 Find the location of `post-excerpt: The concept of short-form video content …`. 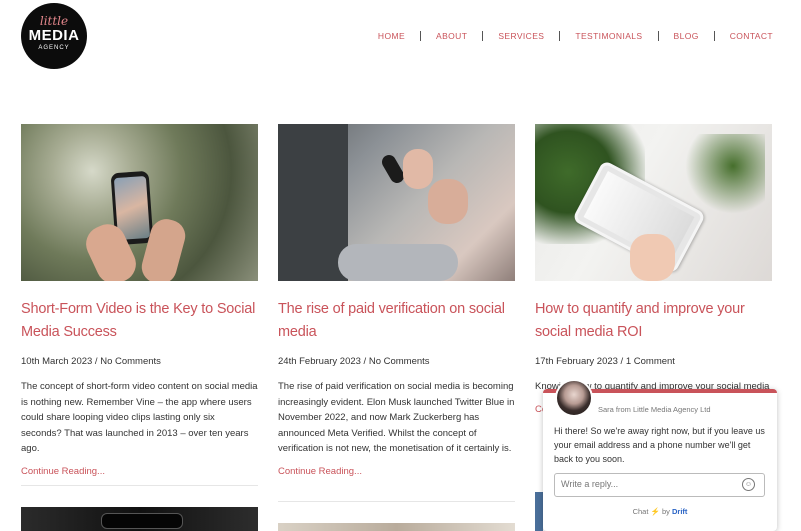

post-excerpt: The concept of short-form video content … is located at coordinates (139, 417).